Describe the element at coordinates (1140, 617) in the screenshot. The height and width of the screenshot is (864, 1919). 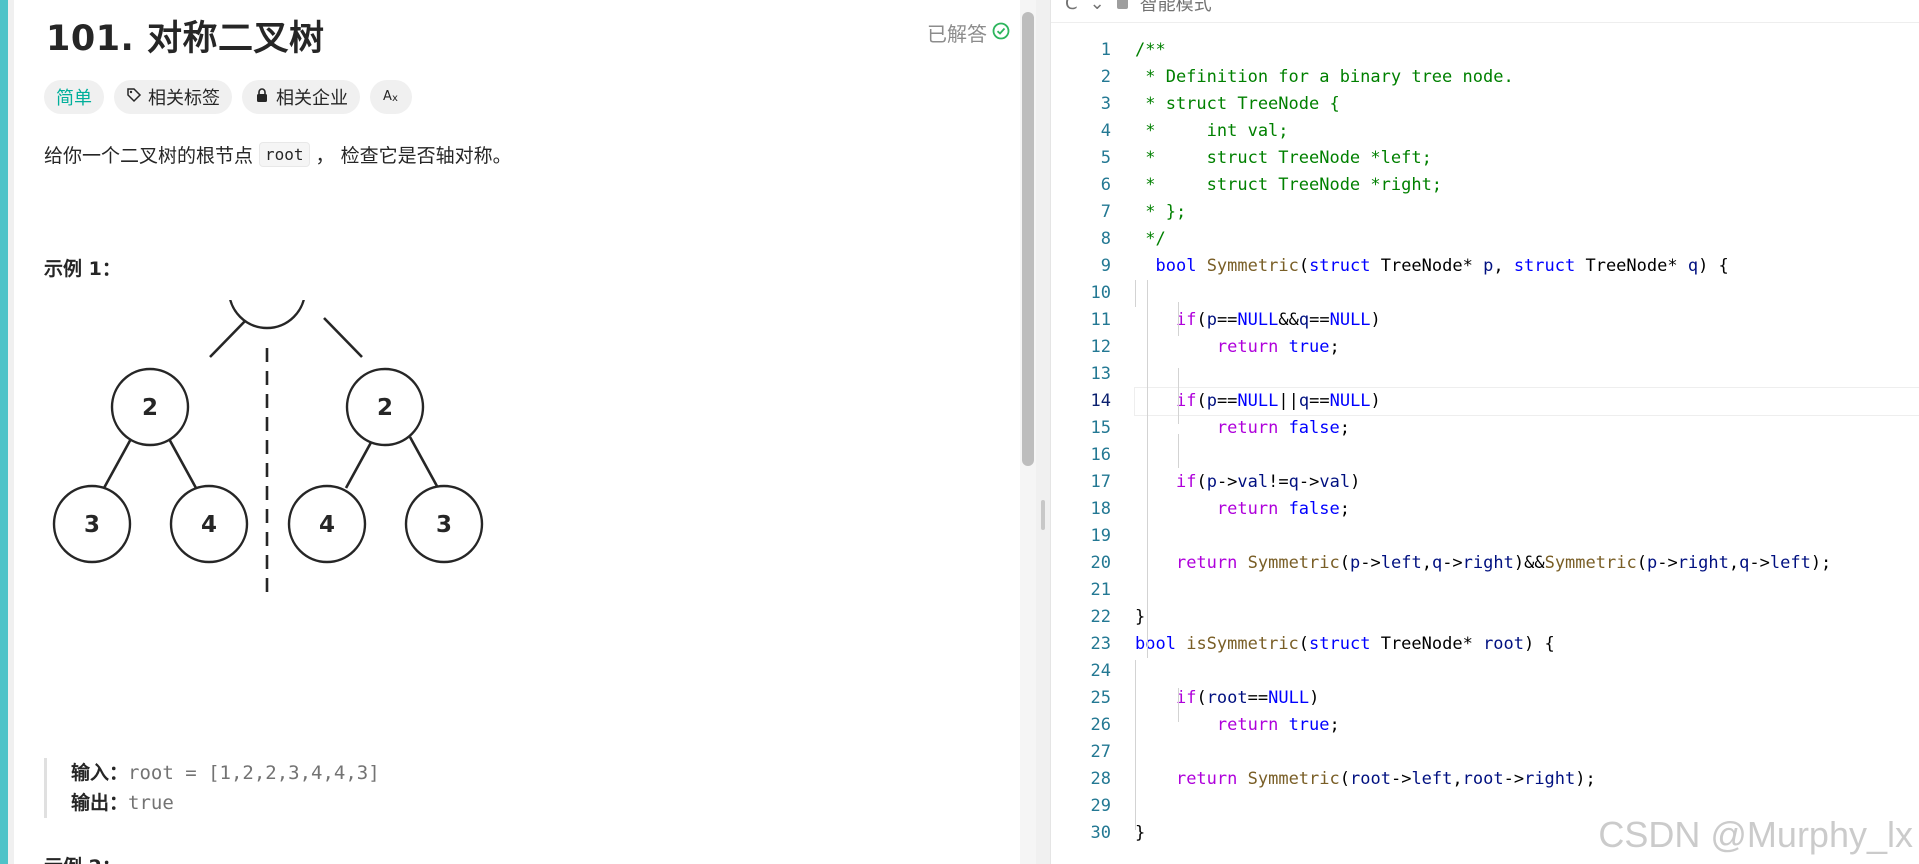
I see `code-token: }` at that location.